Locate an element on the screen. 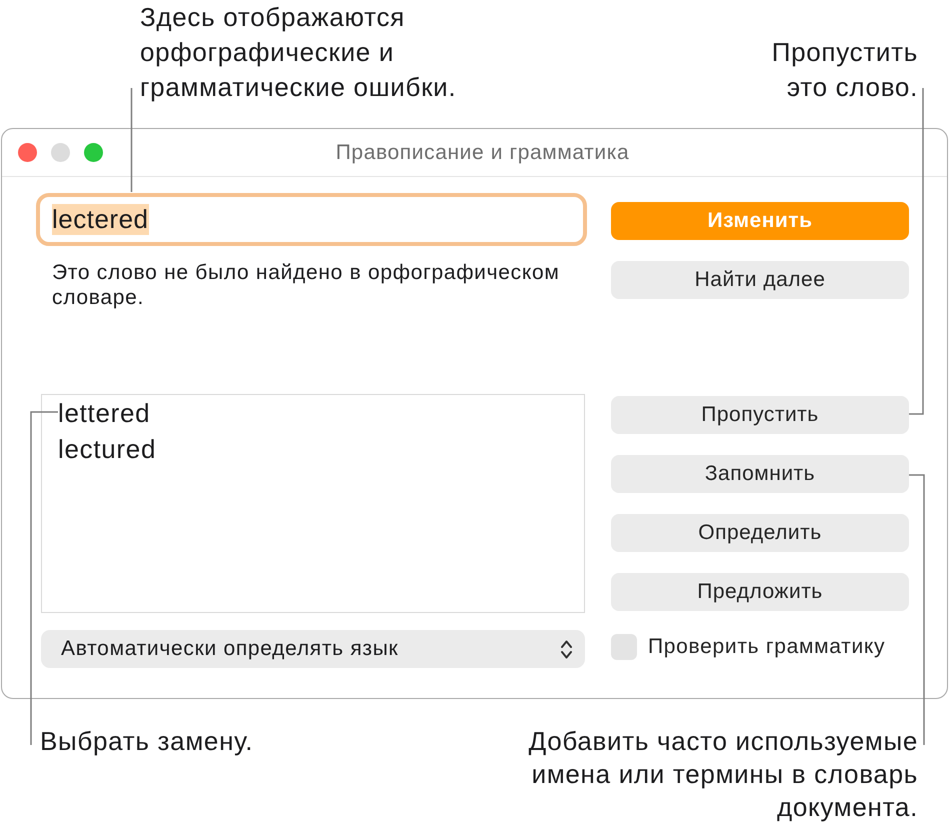 The width and height of the screenshot is (950, 833). chevron-up-down-icon is located at coordinates (566, 649).